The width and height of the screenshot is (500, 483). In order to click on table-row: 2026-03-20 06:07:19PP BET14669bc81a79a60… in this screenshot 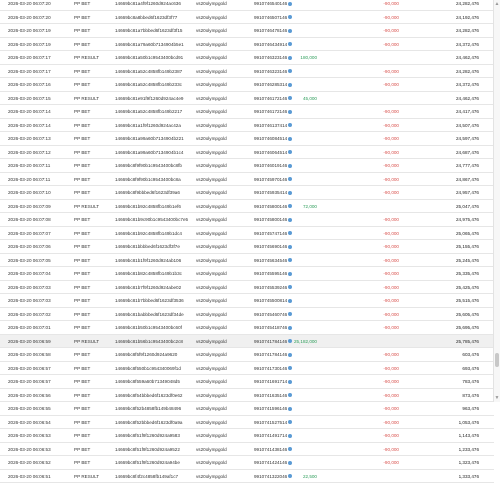, I will do `click(247, 45)`.